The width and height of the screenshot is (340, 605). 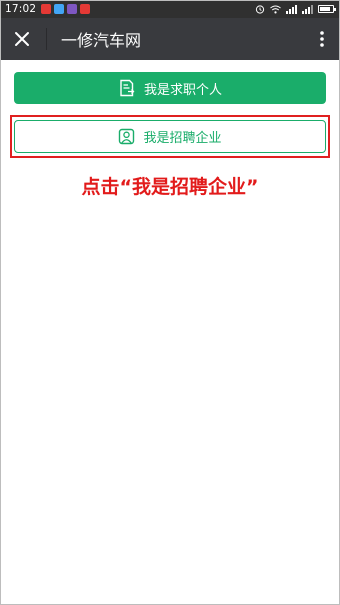 What do you see at coordinates (170, 39) in the screenshot?
I see `app-bar: 一修汽车网` at bounding box center [170, 39].